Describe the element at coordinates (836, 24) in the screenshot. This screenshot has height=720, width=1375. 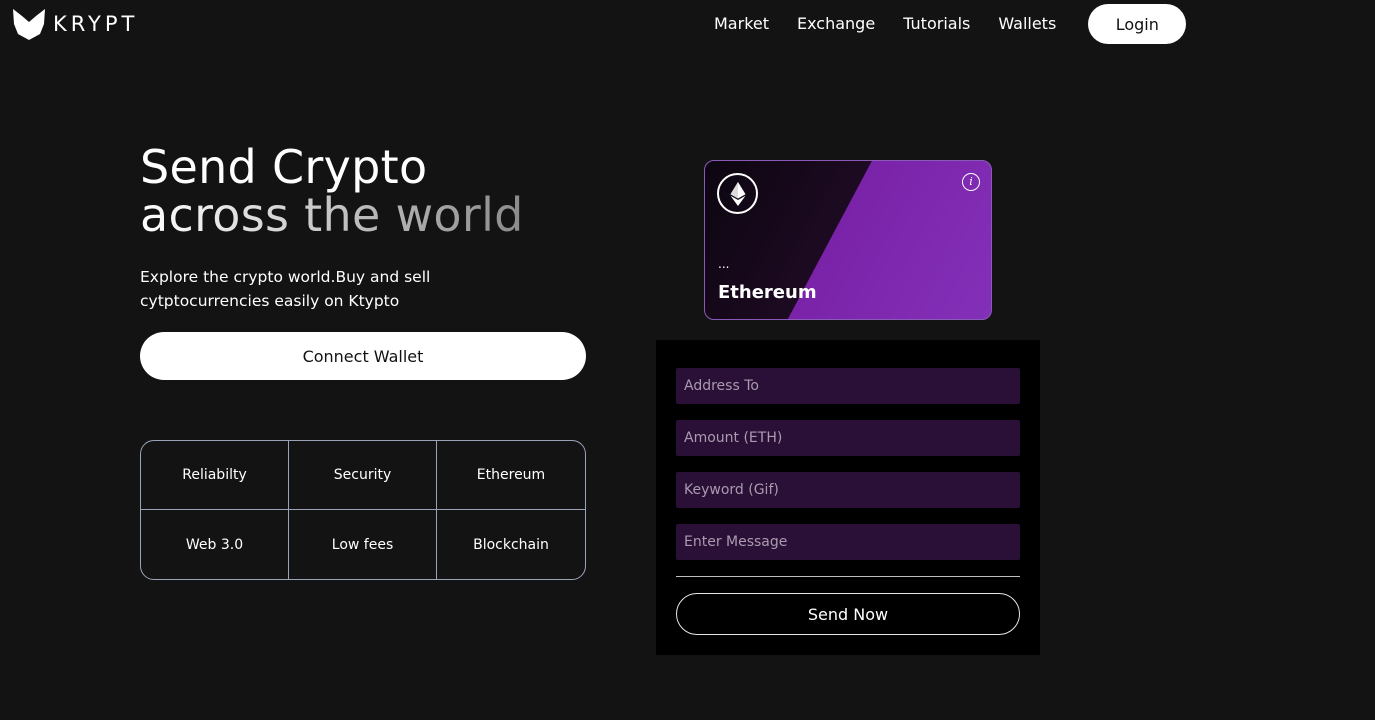
I see `nav-link-exchange: Exchange` at that location.